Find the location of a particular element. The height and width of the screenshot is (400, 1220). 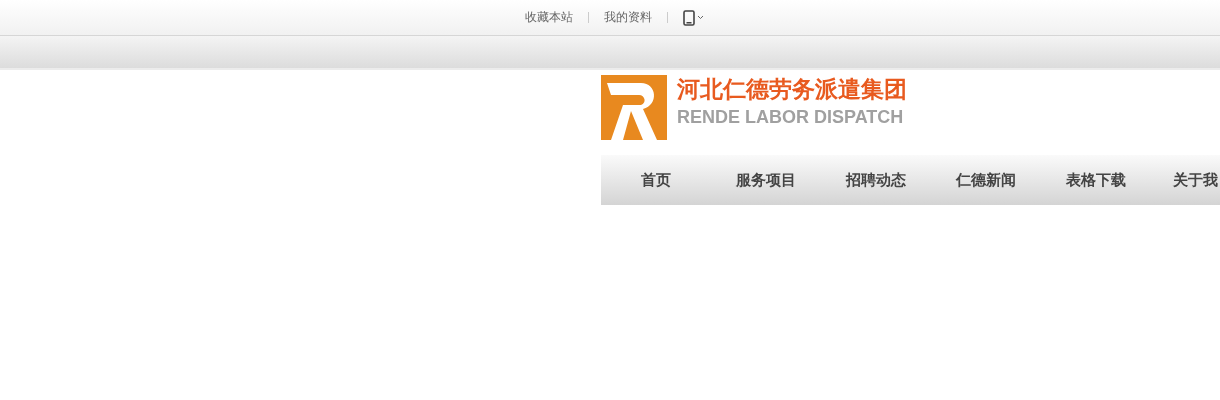

nav-item: 首页 is located at coordinates (656, 180).